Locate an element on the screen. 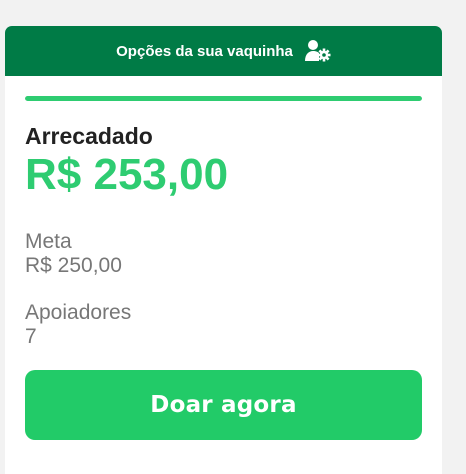 Image resolution: width=466 pixels, height=474 pixels. donate-button: Doar agora is located at coordinates (223, 405).